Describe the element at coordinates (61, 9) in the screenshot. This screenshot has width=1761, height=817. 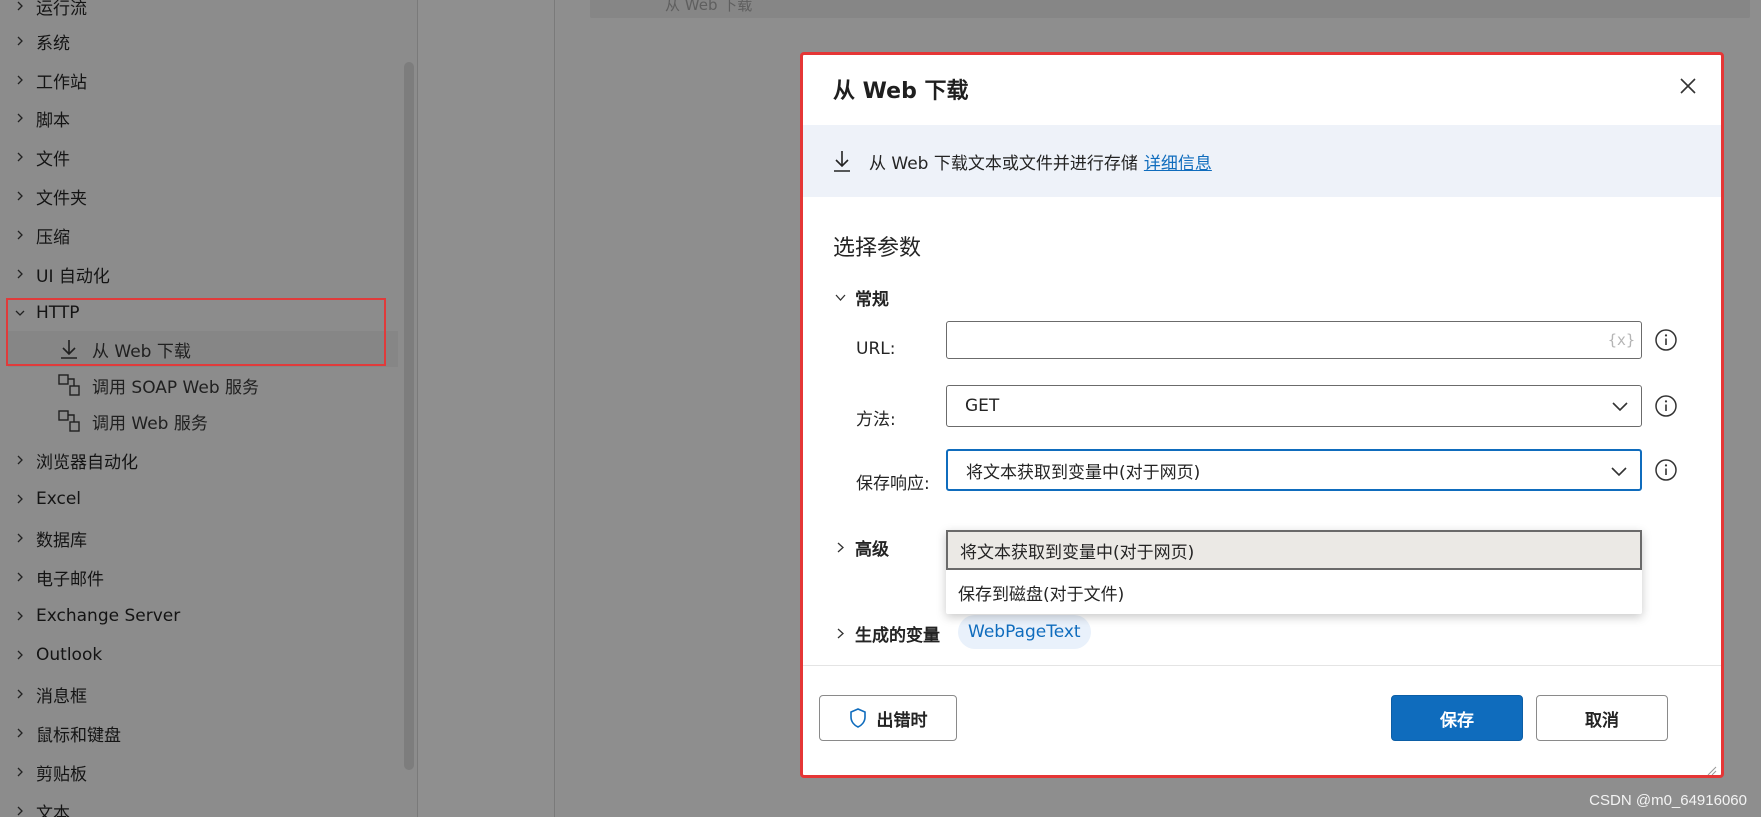
I see `tree-group-label: 运行流` at that location.